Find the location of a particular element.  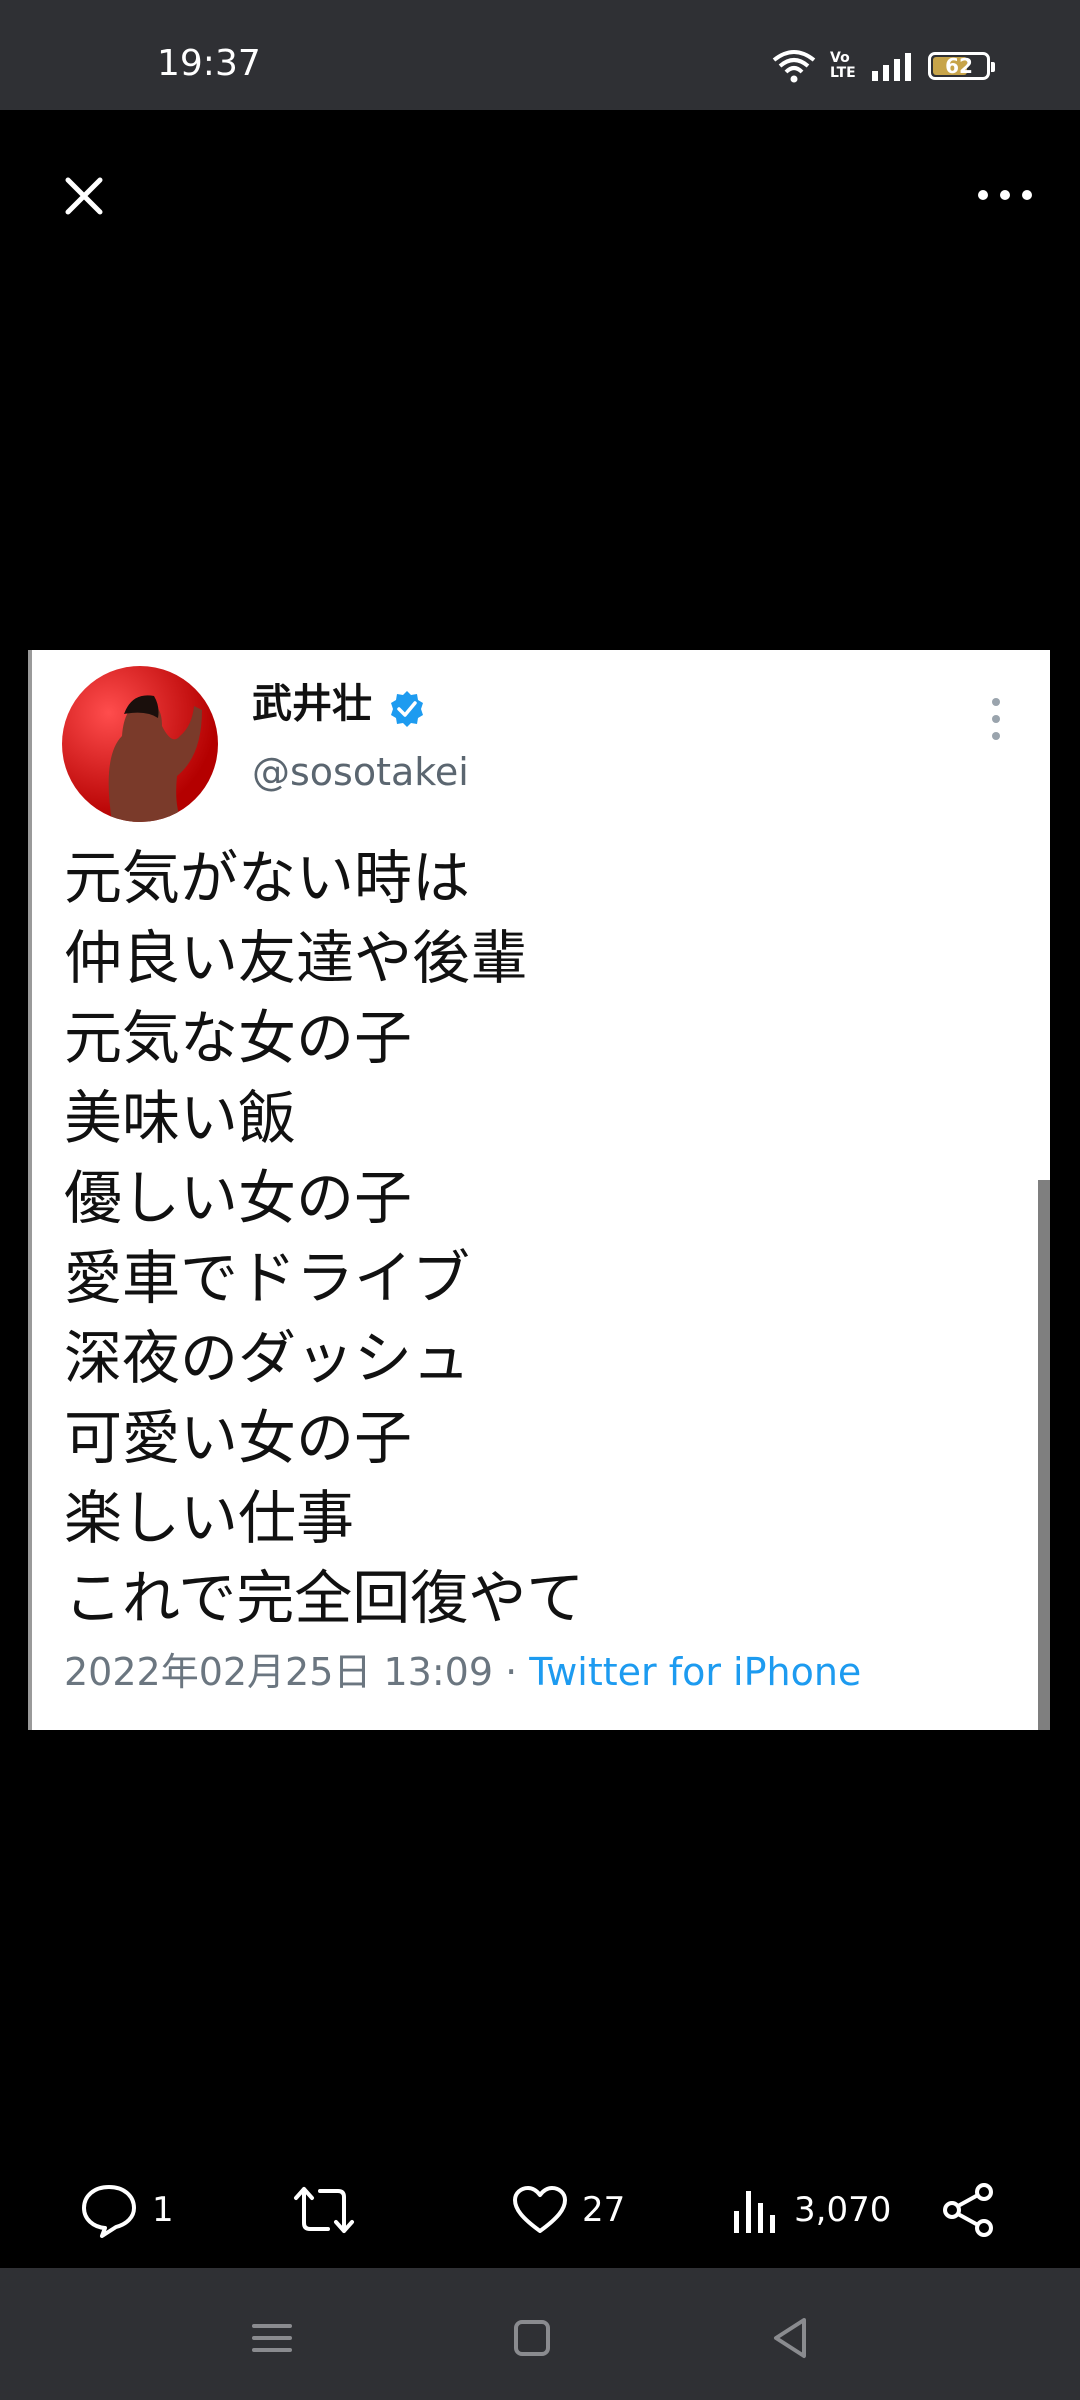

nav-back-button is located at coordinates (790, 2338).